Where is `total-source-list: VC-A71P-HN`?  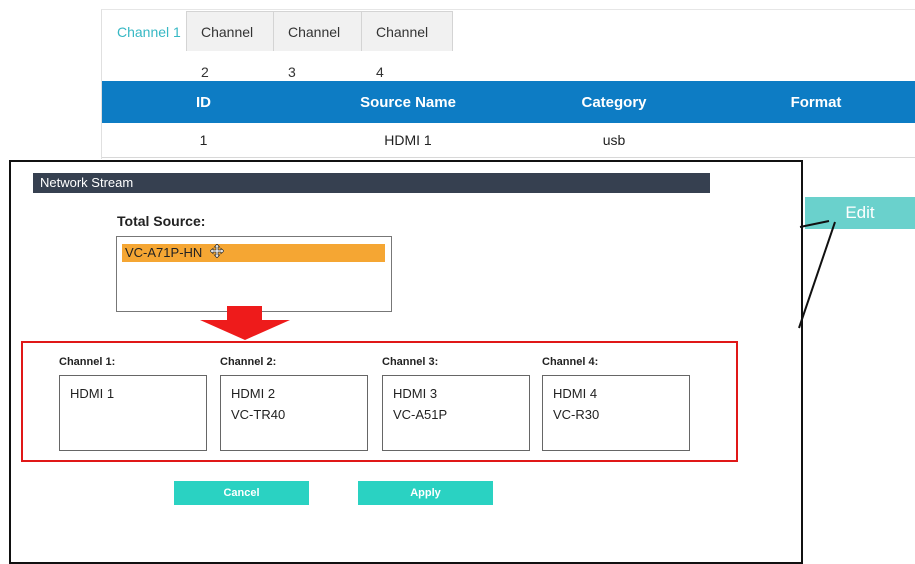
total-source-list: VC-A71P-HN is located at coordinates (254, 274).